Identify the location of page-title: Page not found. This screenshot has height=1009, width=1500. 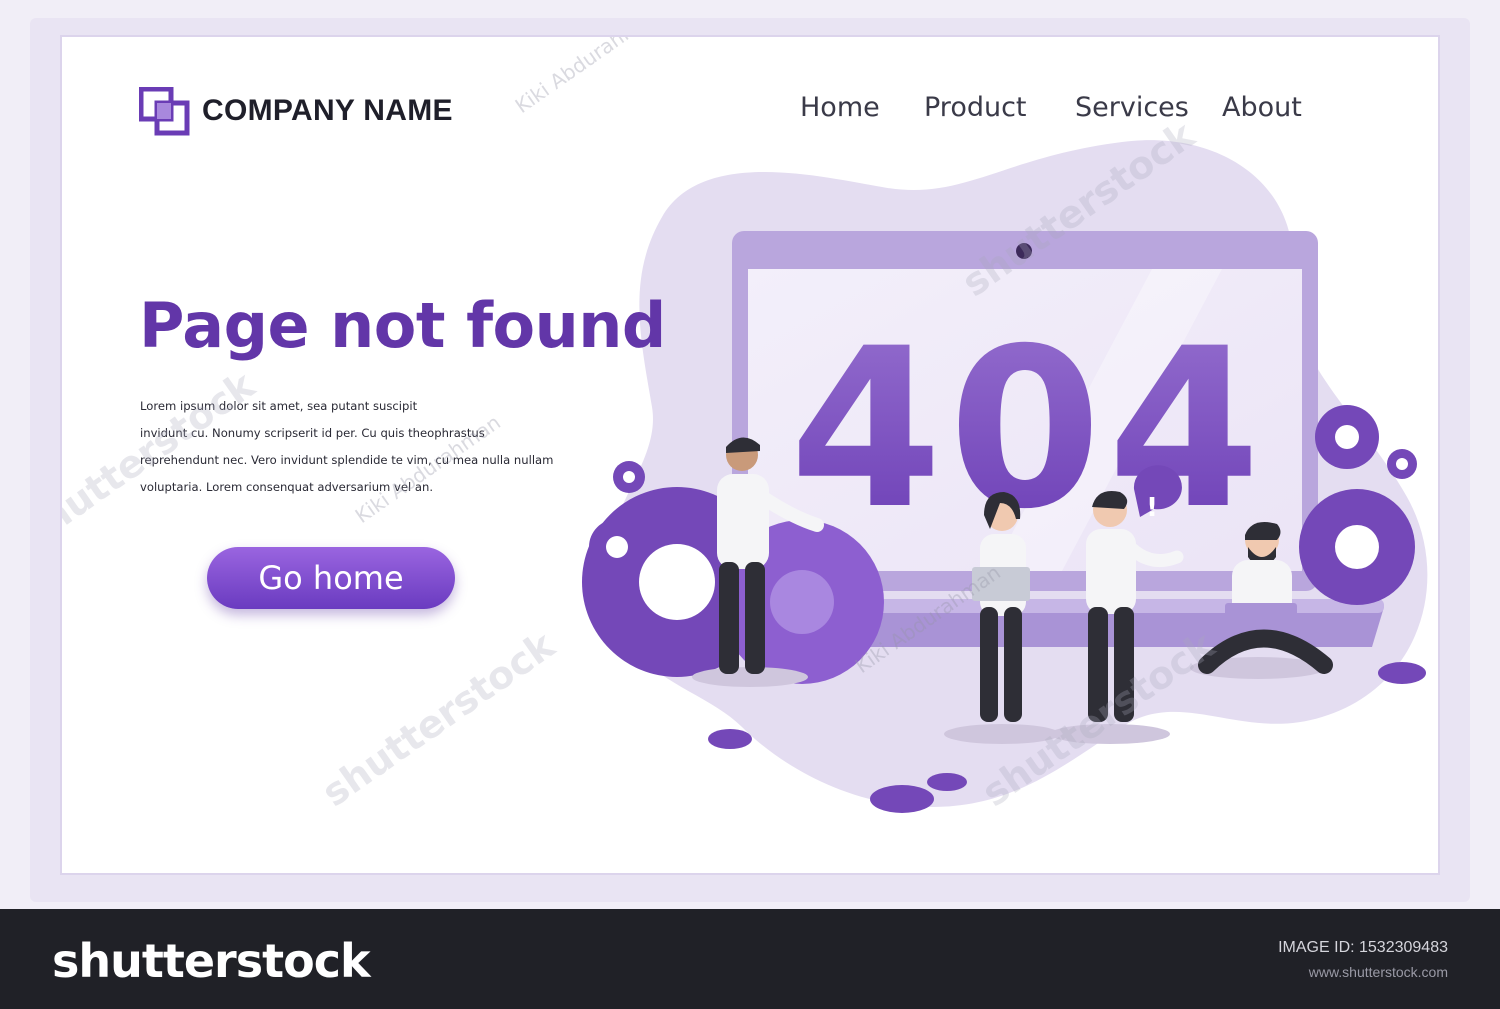
(402, 325).